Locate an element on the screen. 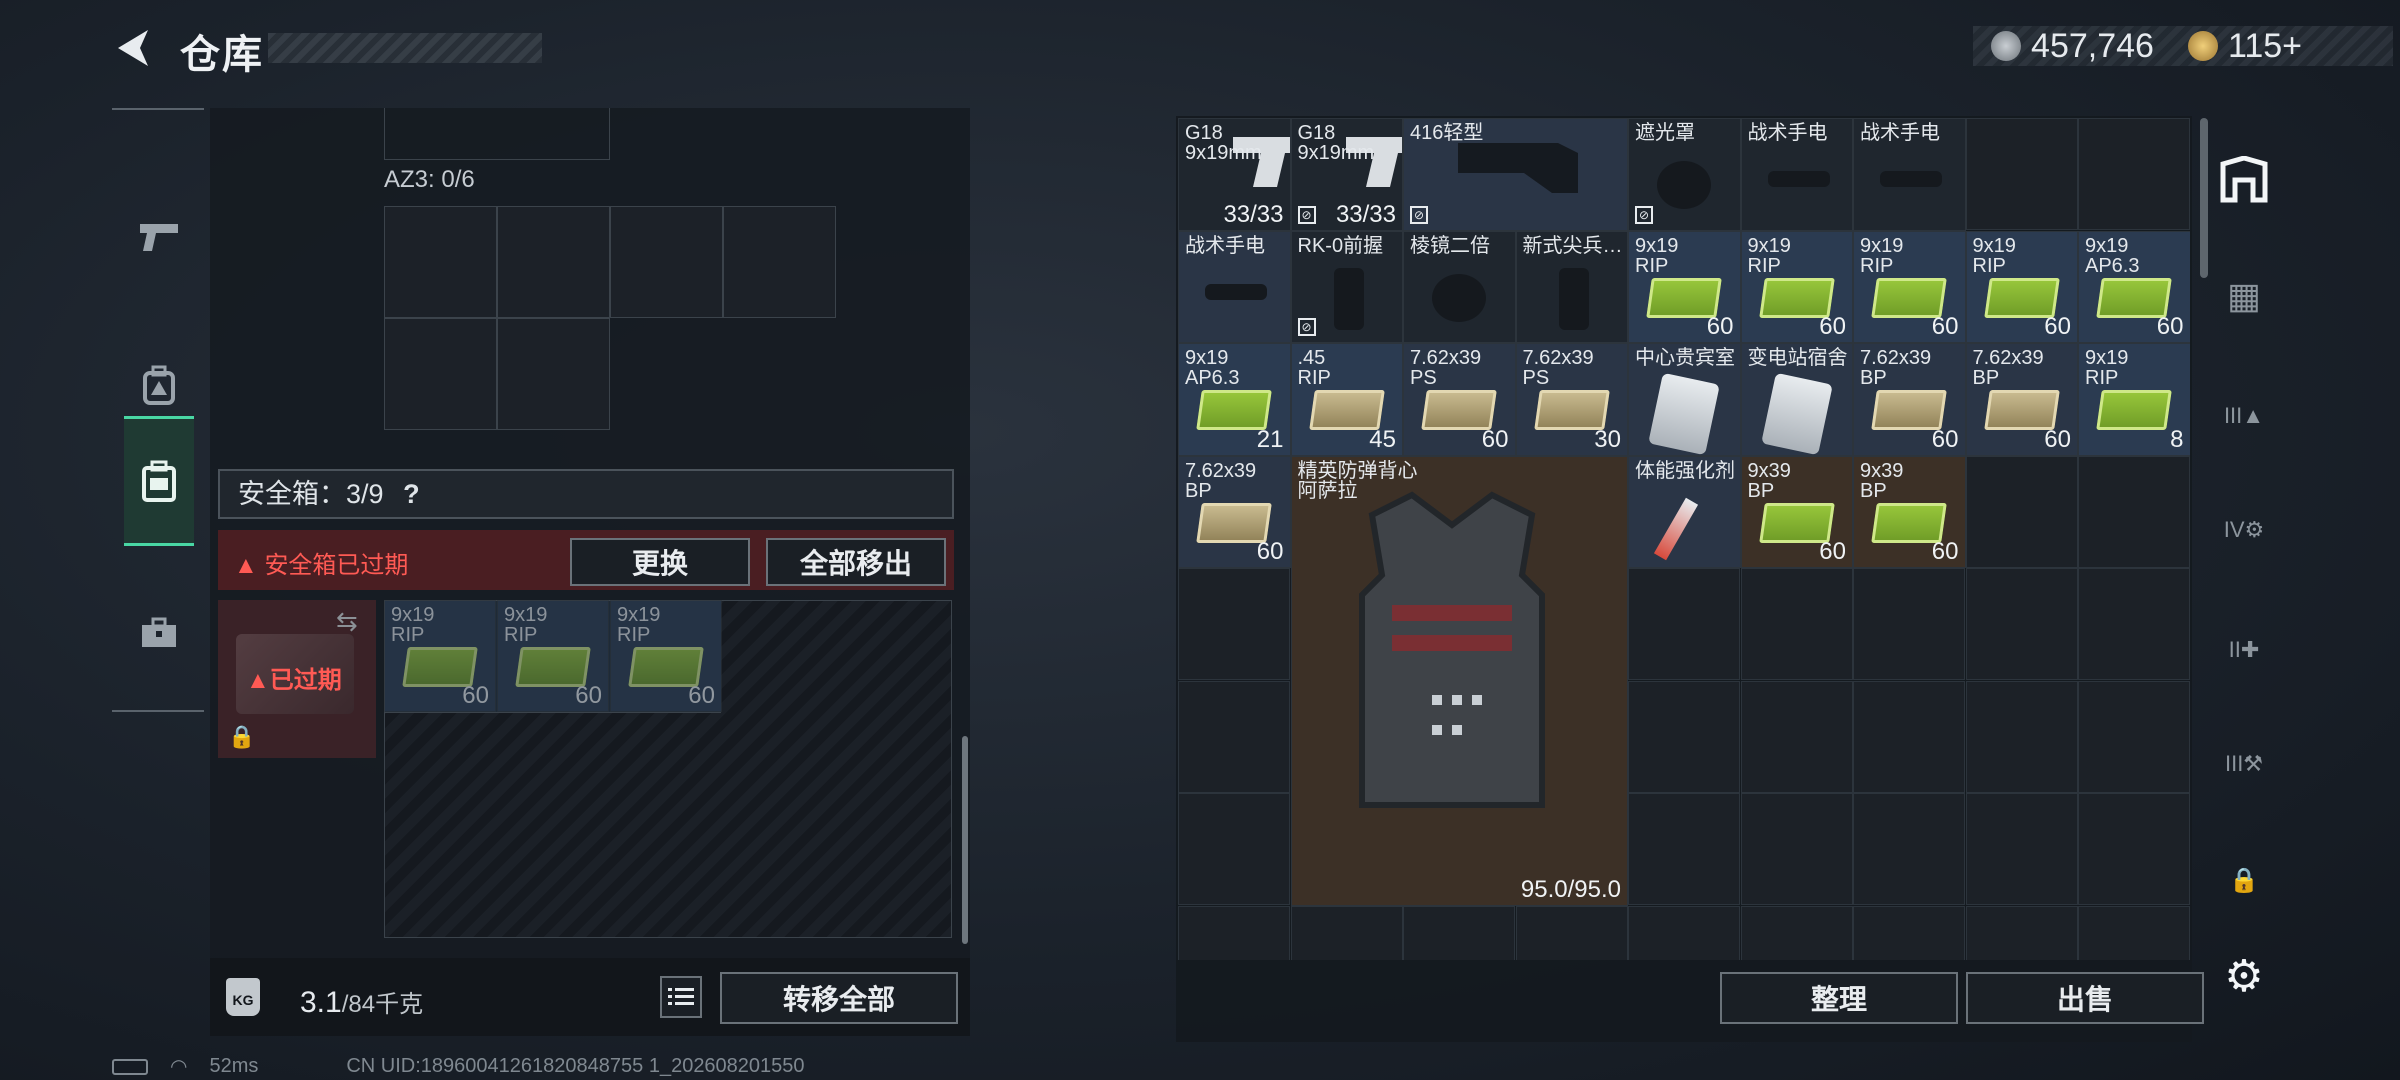 The width and height of the screenshot is (2400, 1080). list-view-button is located at coordinates (681, 997).